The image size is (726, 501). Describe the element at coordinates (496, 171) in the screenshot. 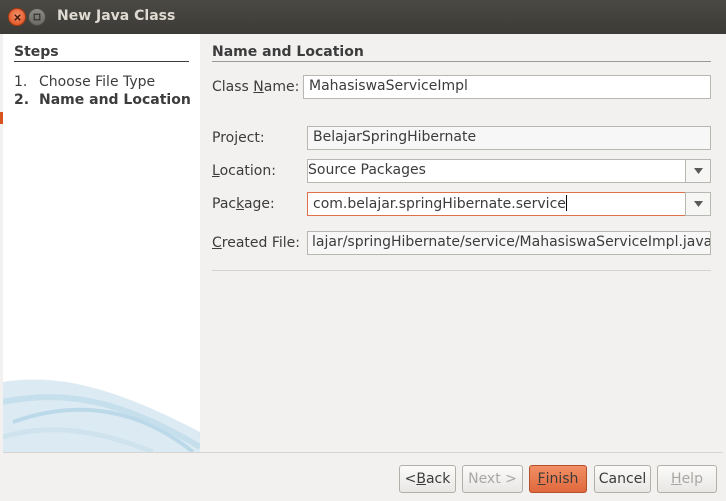

I see `location-select: Source Packages` at that location.